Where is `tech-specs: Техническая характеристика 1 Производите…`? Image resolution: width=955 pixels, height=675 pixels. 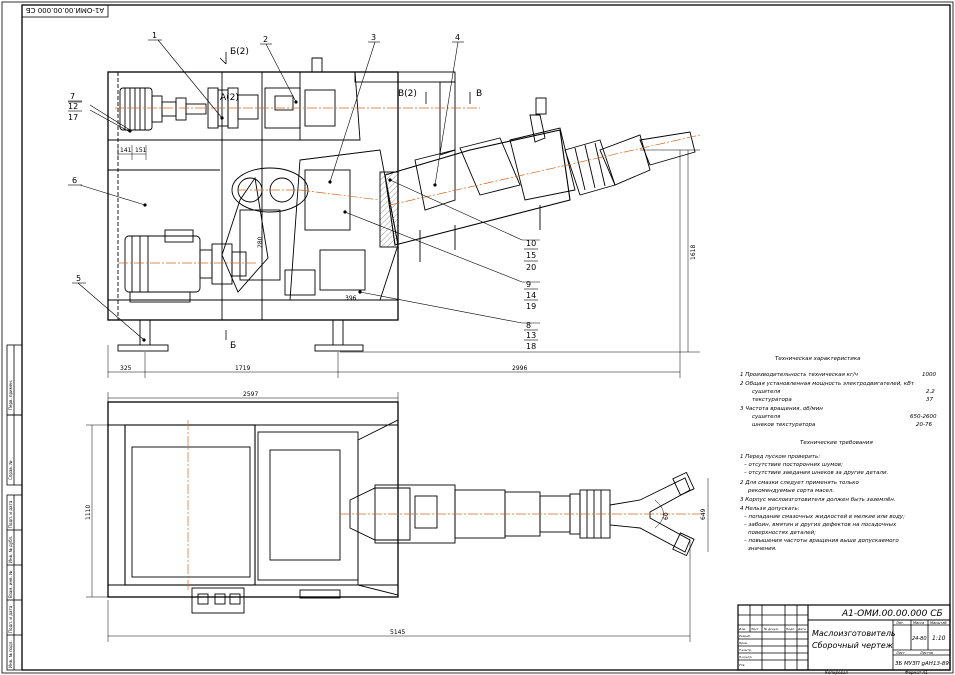 tech-specs: Техническая характеристика 1 Производите… is located at coordinates (838, 392).